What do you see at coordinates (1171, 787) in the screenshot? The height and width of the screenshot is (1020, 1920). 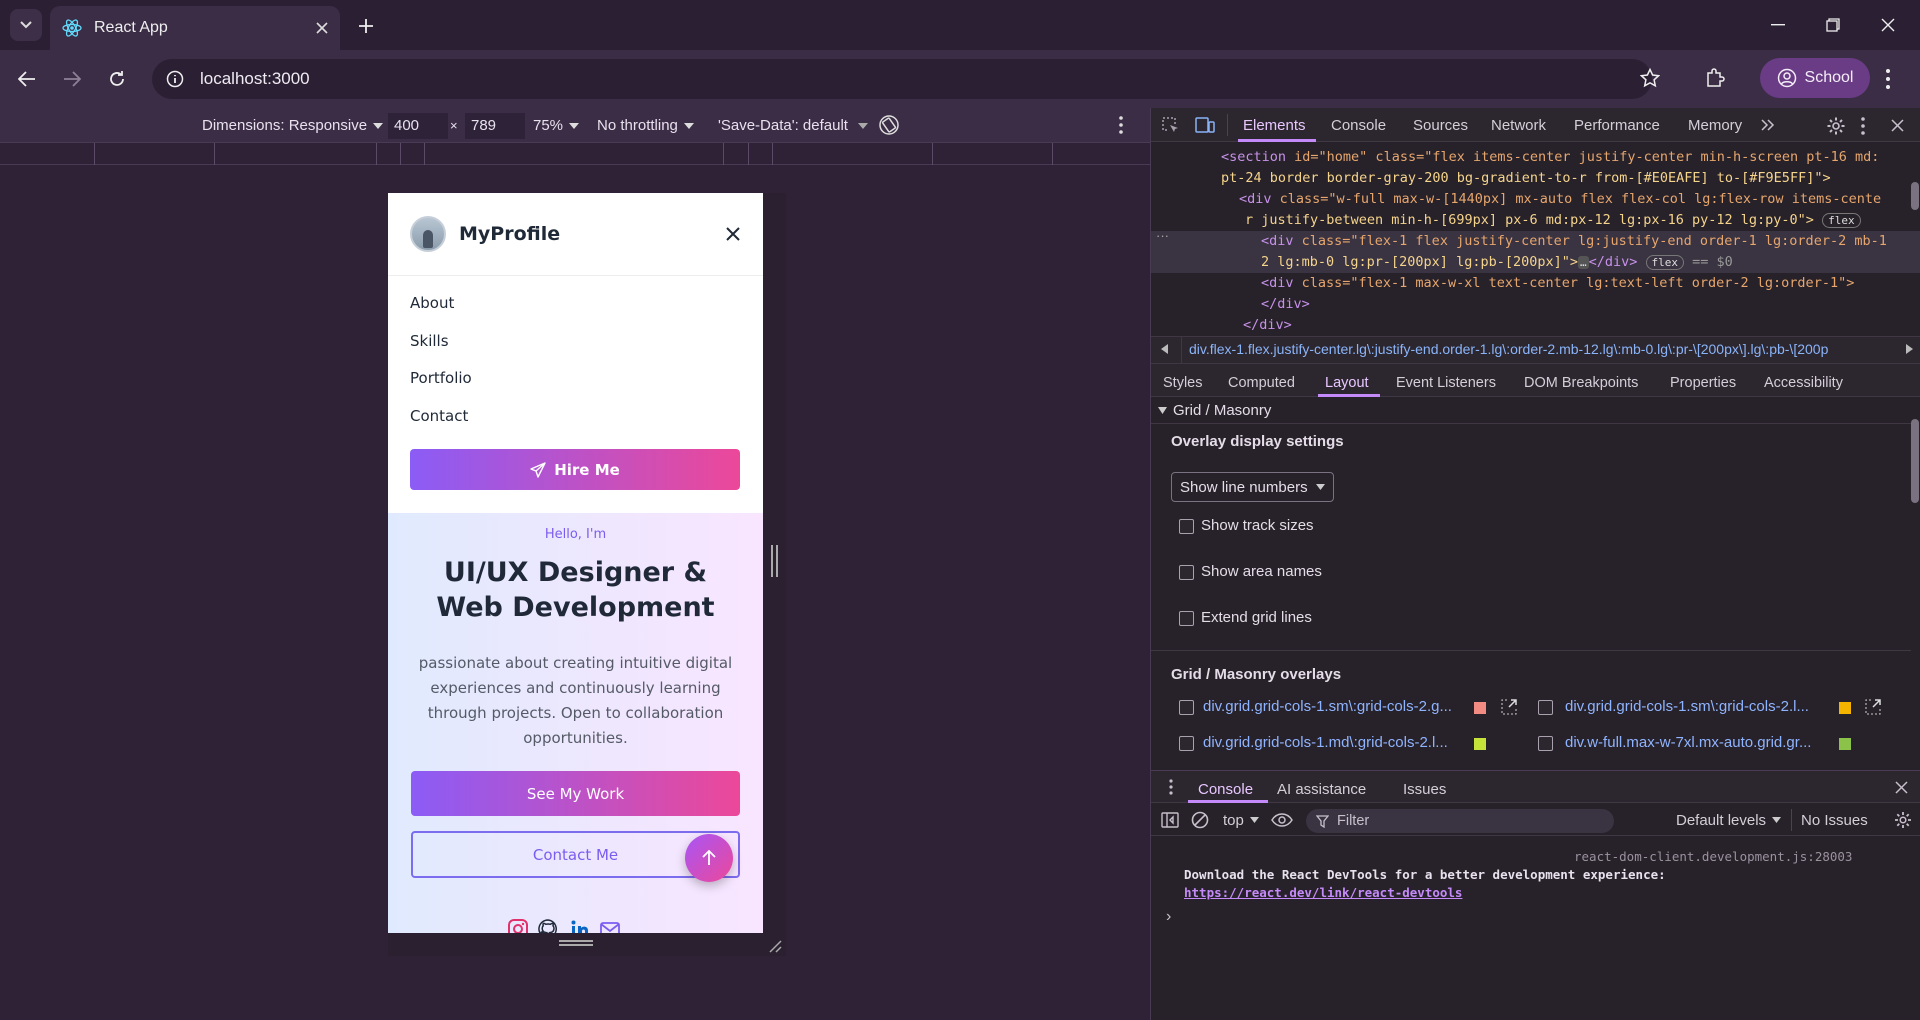 I see `drawer-menu-icon` at bounding box center [1171, 787].